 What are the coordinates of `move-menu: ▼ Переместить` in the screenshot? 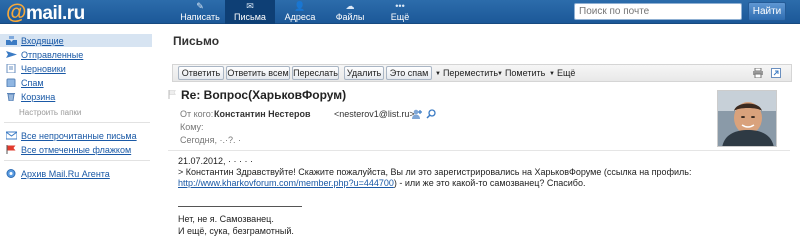 It's located at (466, 73).